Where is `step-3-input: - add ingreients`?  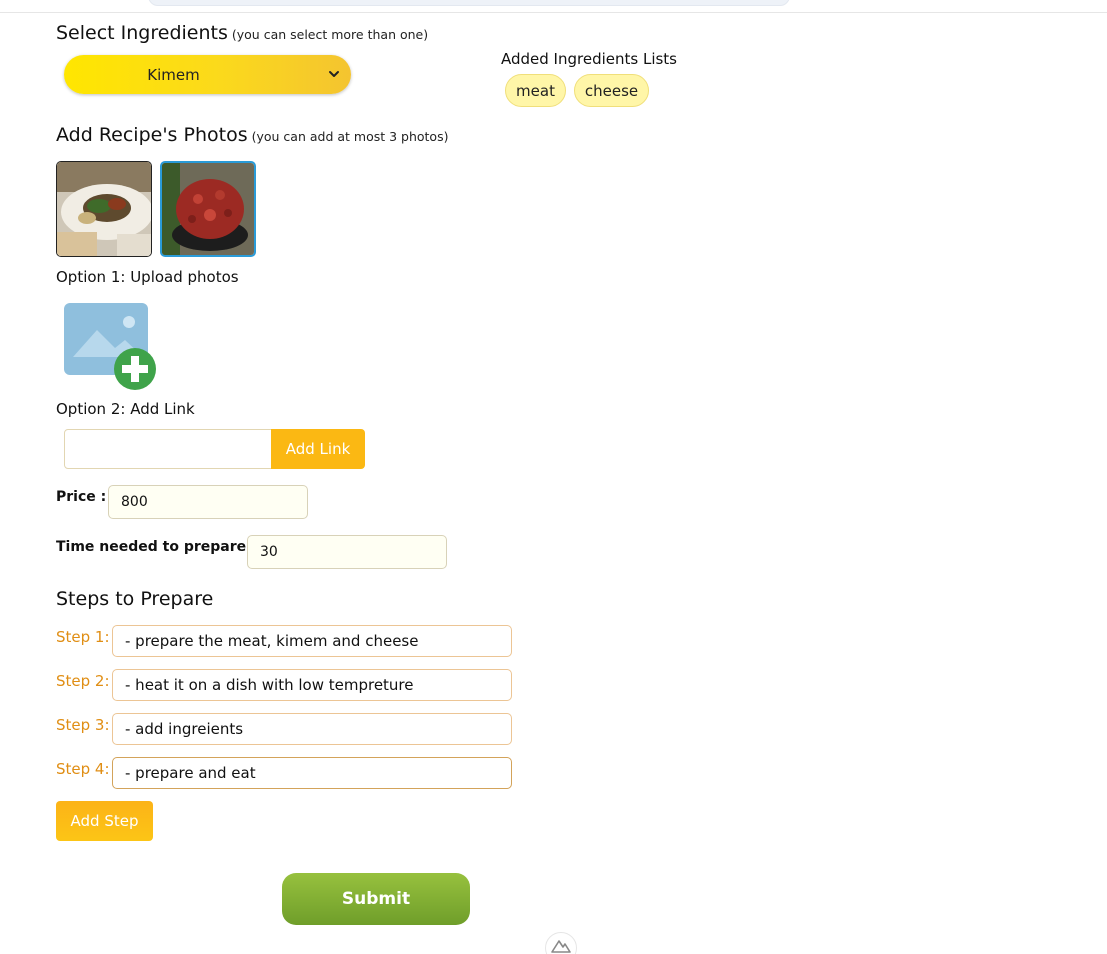 step-3-input: - add ingreients is located at coordinates (312, 729).